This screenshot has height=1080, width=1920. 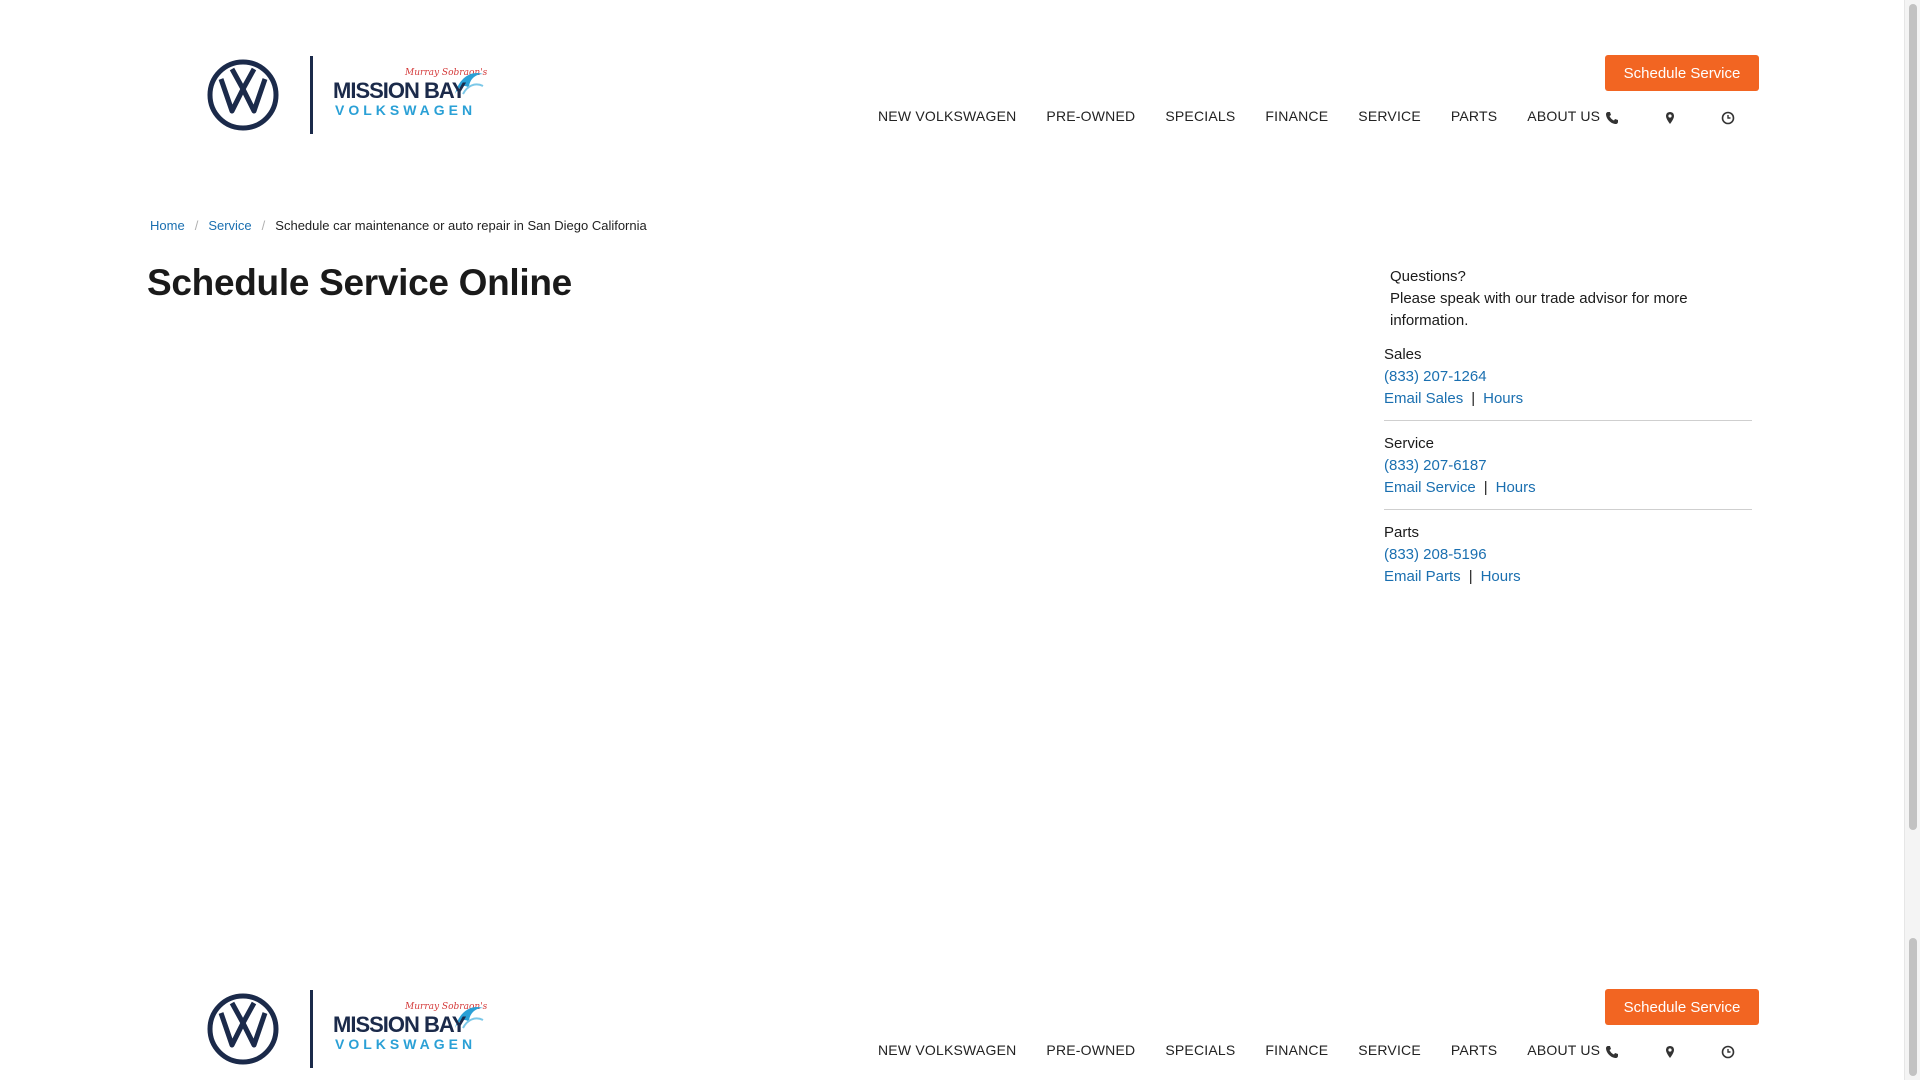 I want to click on email-sales-link: Email Sales, so click(x=1423, y=398).